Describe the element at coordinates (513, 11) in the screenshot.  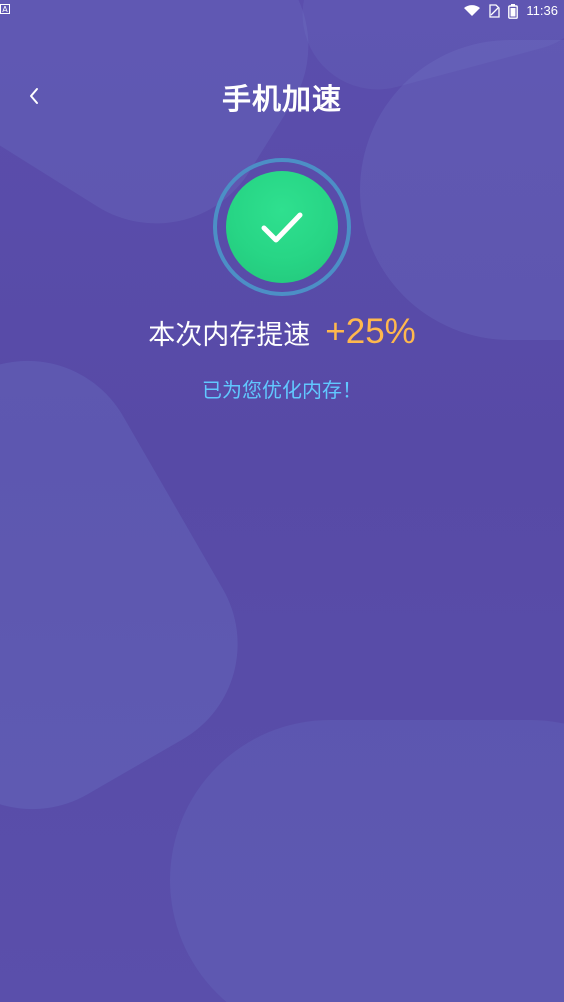
I see `battery-icon` at that location.